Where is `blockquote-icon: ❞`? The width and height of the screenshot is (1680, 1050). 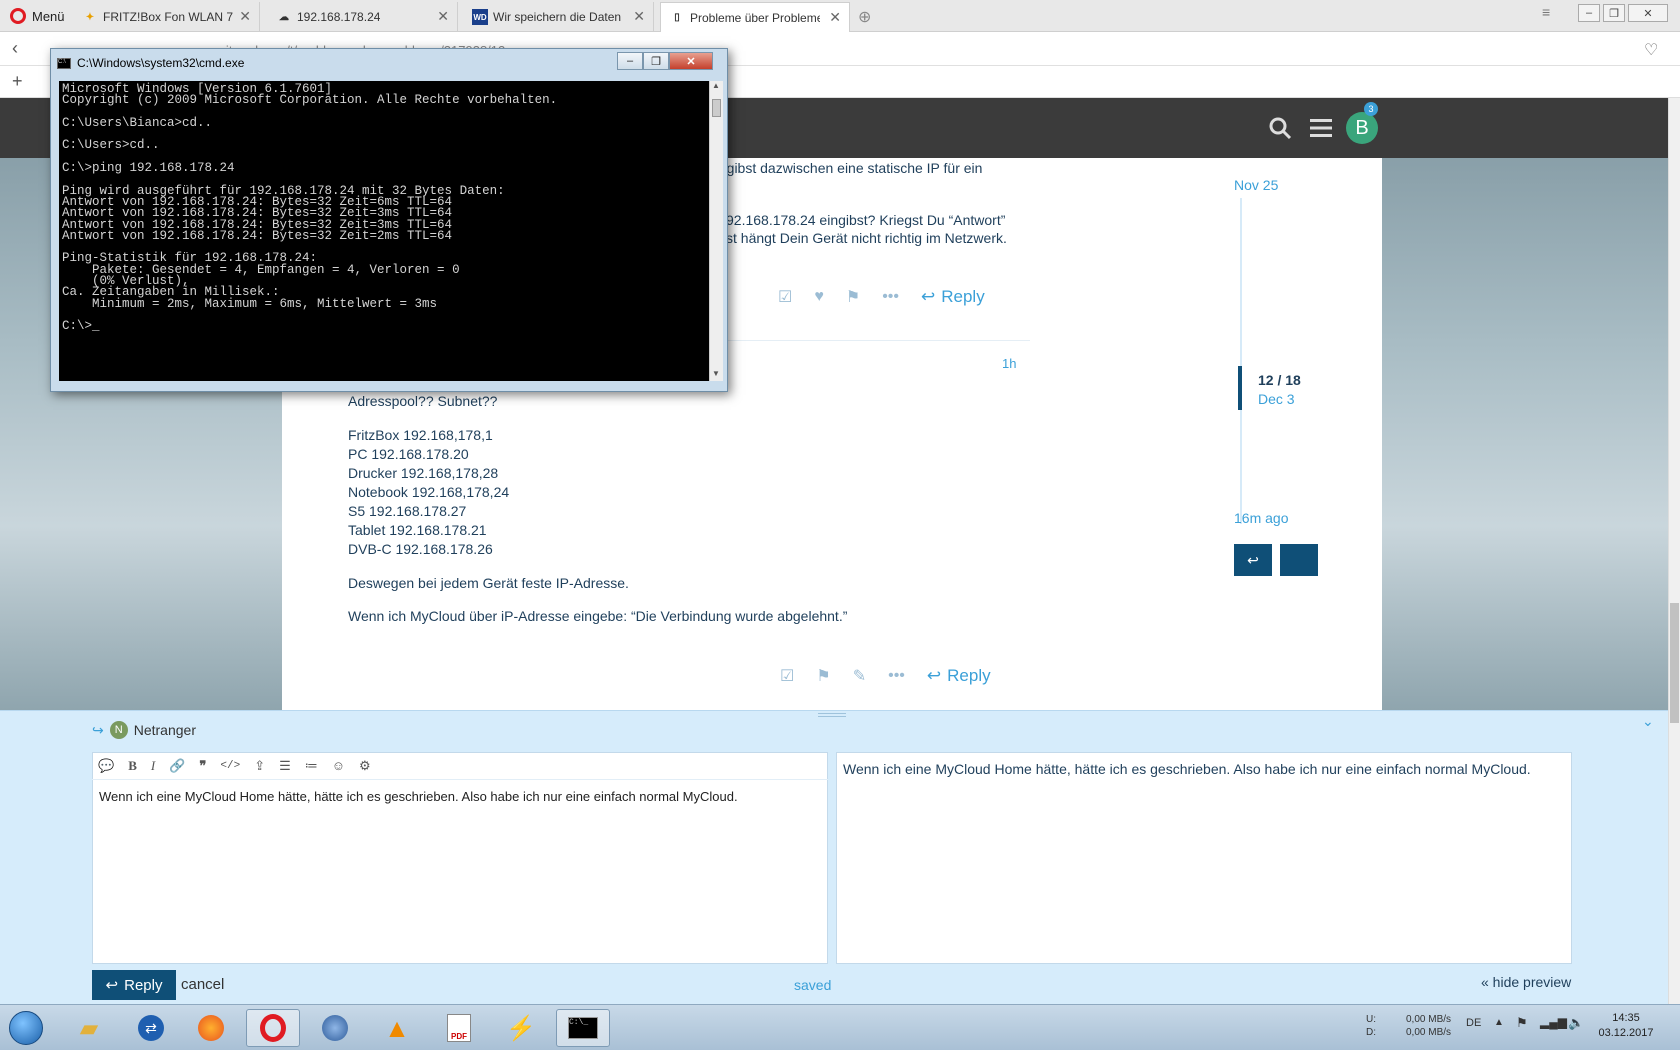 blockquote-icon: ❞ is located at coordinates (202, 766).